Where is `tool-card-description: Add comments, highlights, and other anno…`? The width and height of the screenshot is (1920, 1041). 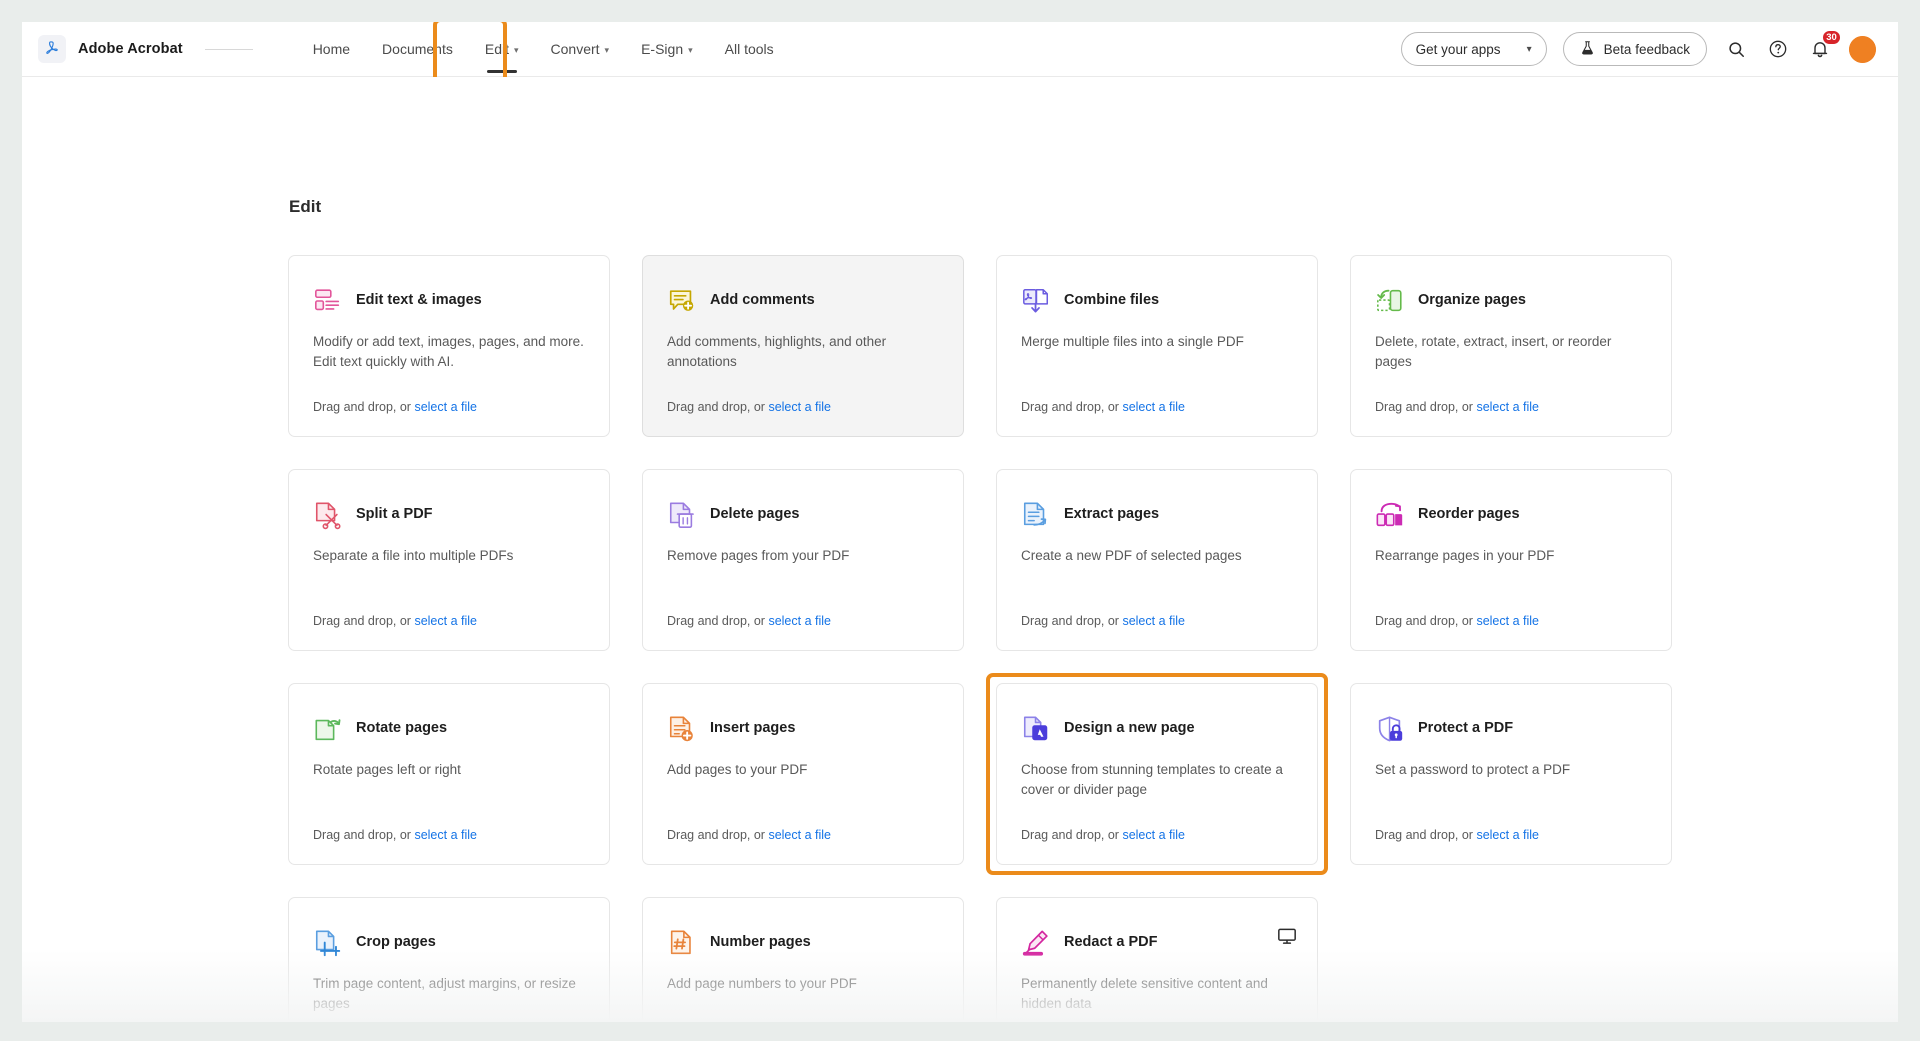
tool-card-description: Add comments, highlights, and other anno… is located at coordinates (777, 351).